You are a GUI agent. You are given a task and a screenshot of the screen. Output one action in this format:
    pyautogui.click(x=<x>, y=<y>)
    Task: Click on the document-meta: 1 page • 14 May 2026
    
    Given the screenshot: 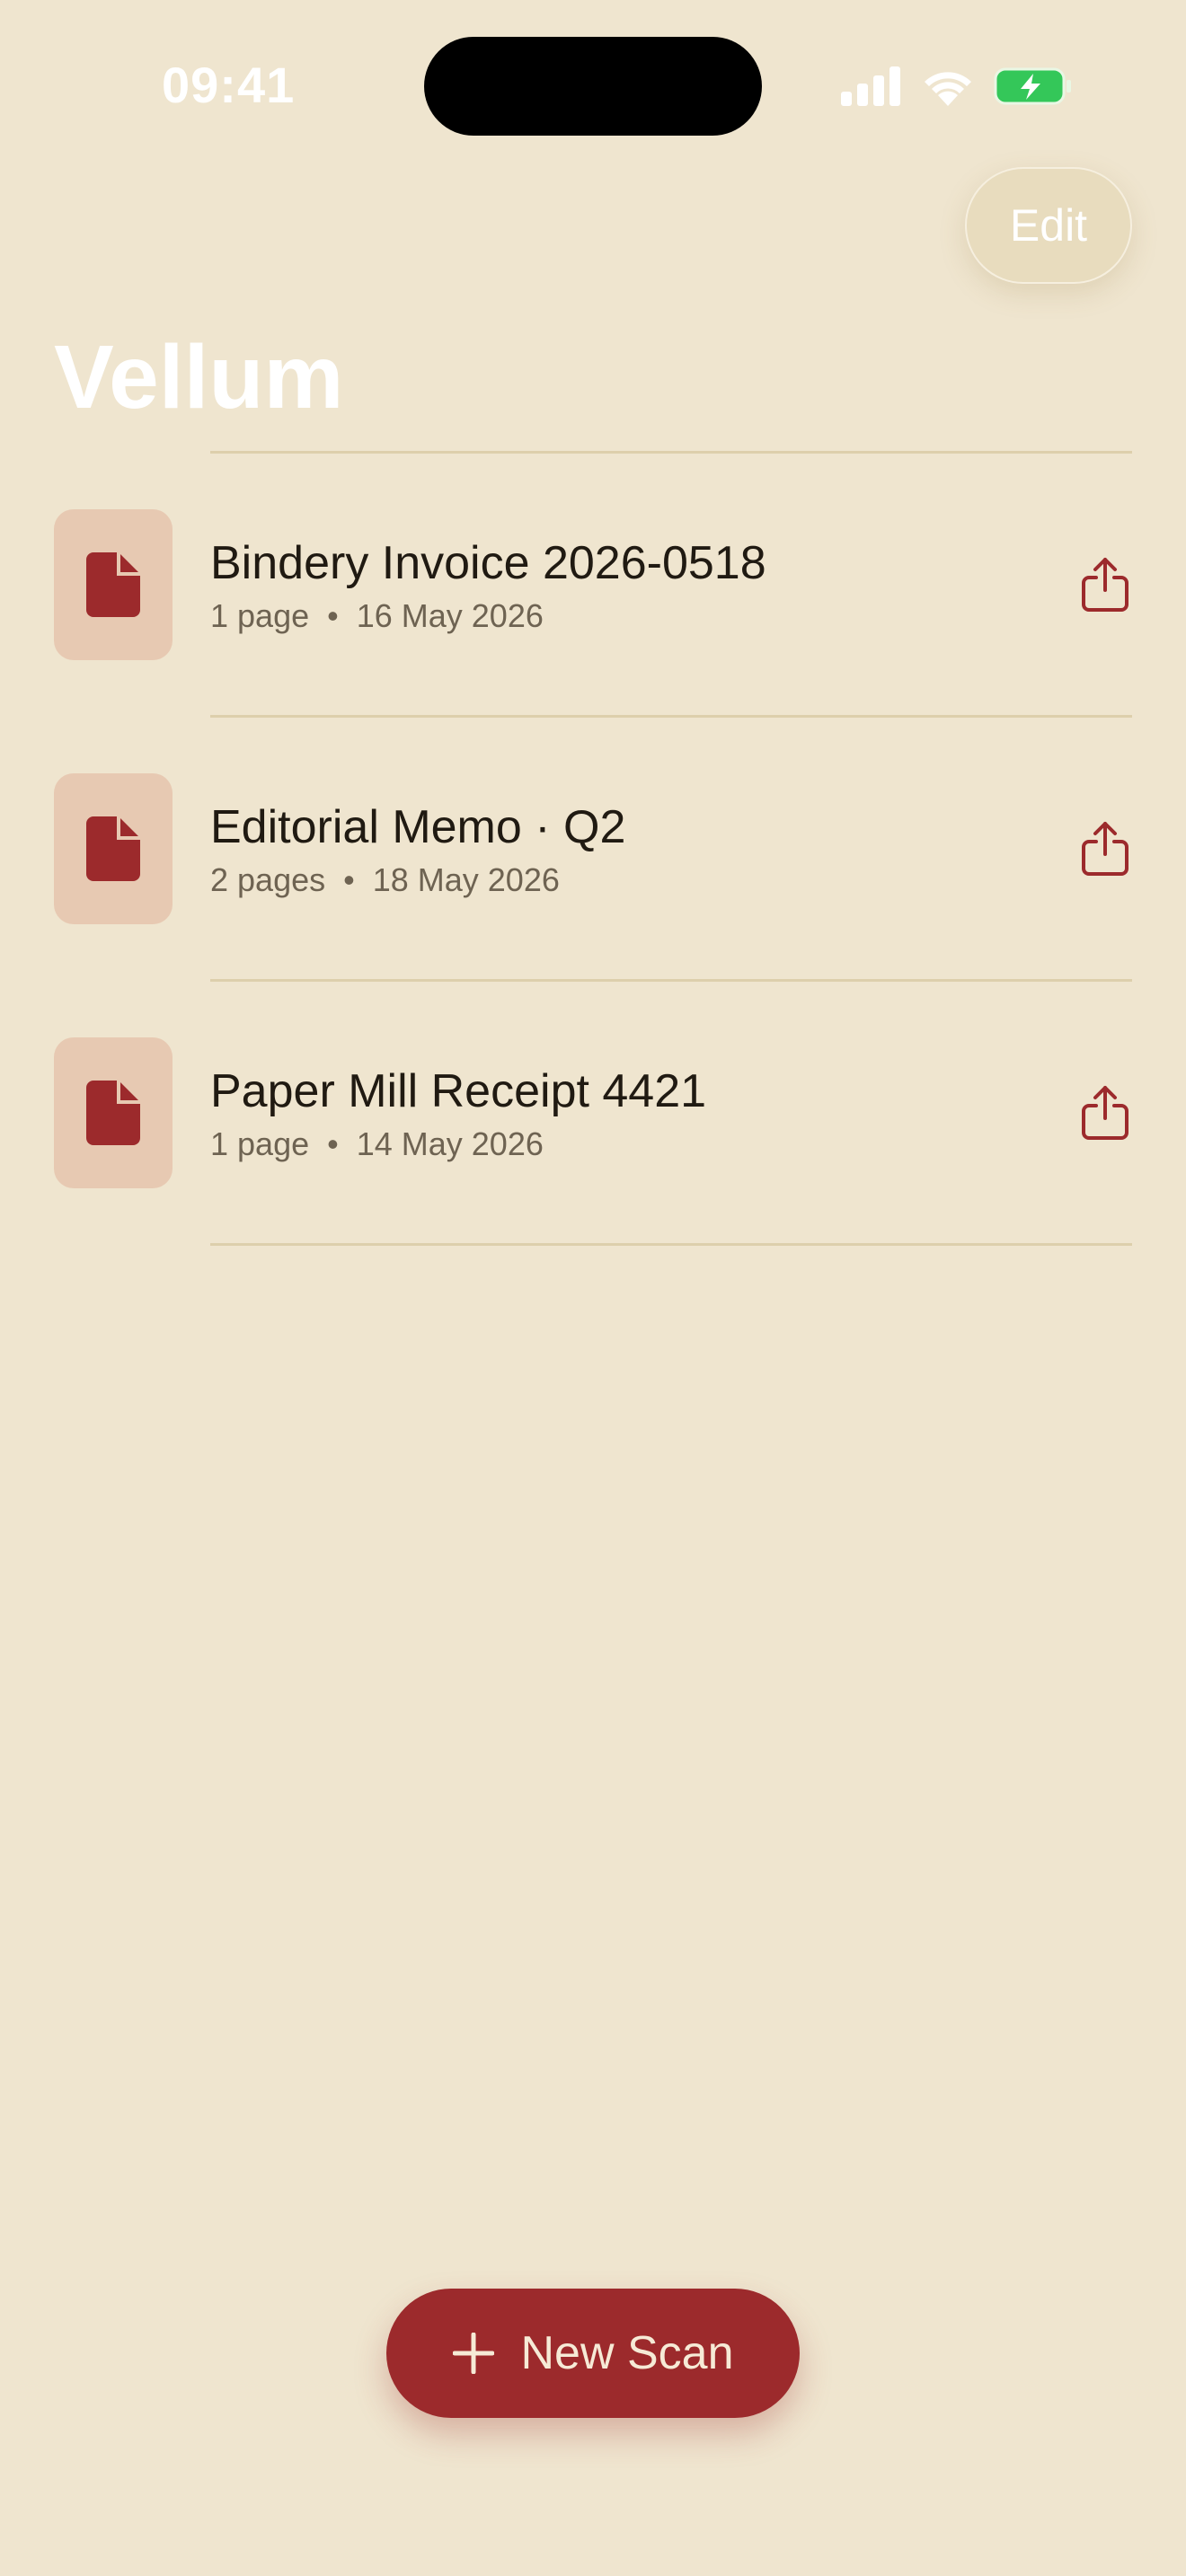 What is the action you would take?
    pyautogui.click(x=377, y=1144)
    